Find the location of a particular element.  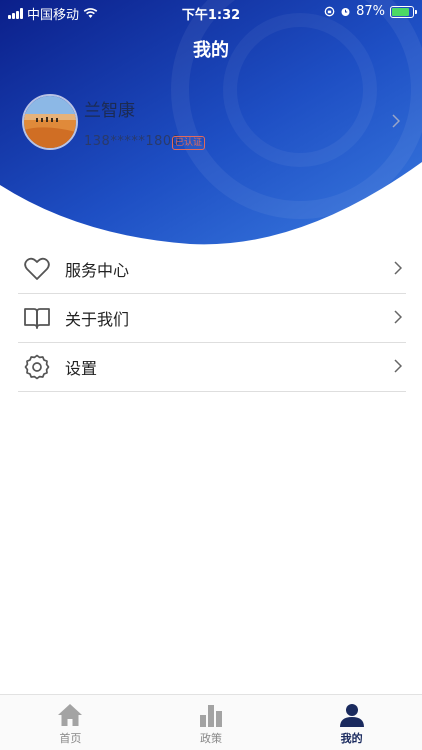

heart-icon is located at coordinates (37, 269).